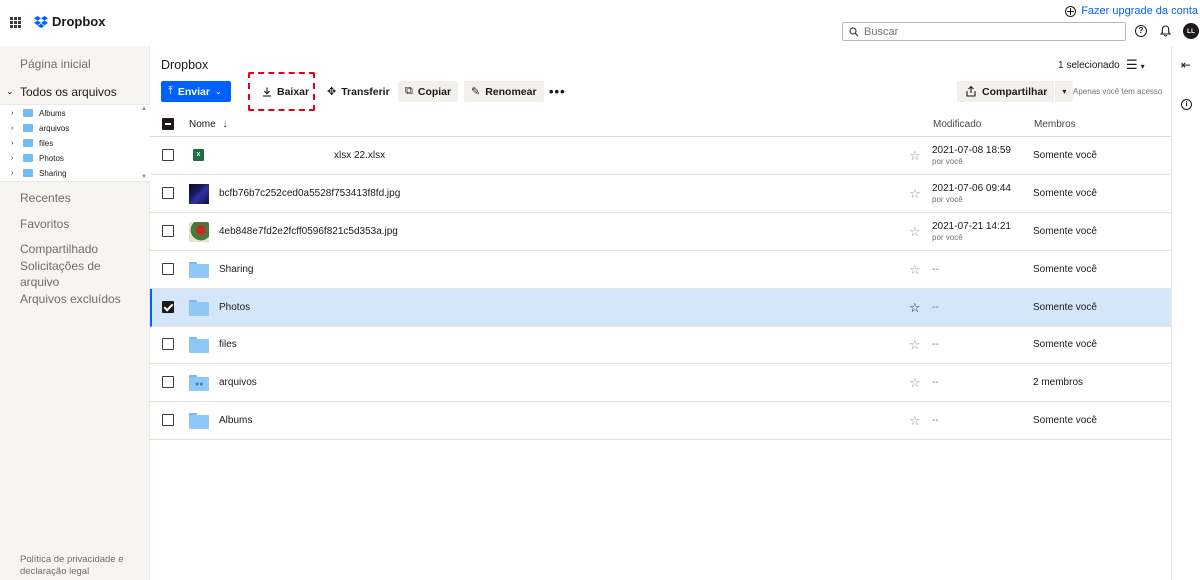 Image resolution: width=1200 pixels, height=580 pixels. I want to click on collapse-panel-icon: ⇤, so click(1186, 65).